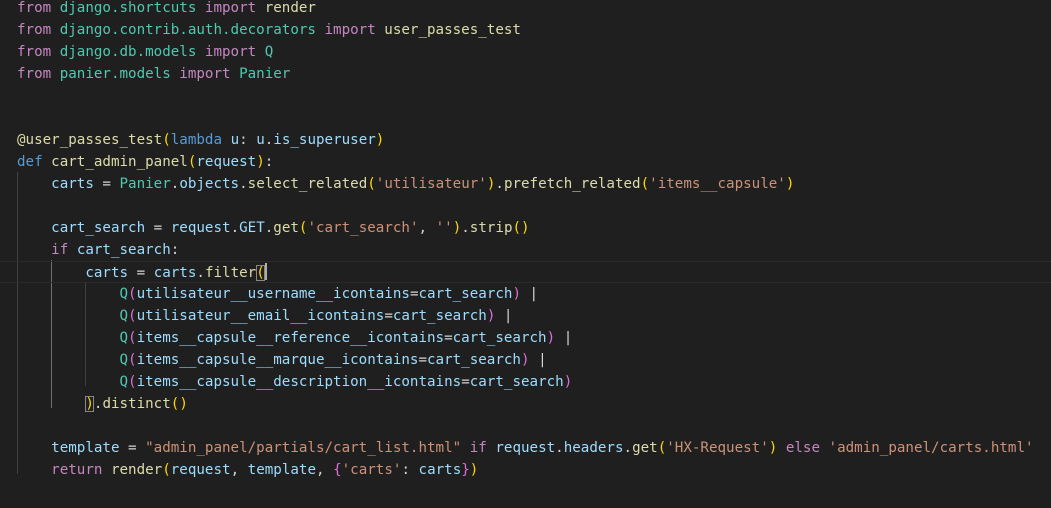 The height and width of the screenshot is (508, 1051). Describe the element at coordinates (85, 448) in the screenshot. I see `code-token: template` at that location.